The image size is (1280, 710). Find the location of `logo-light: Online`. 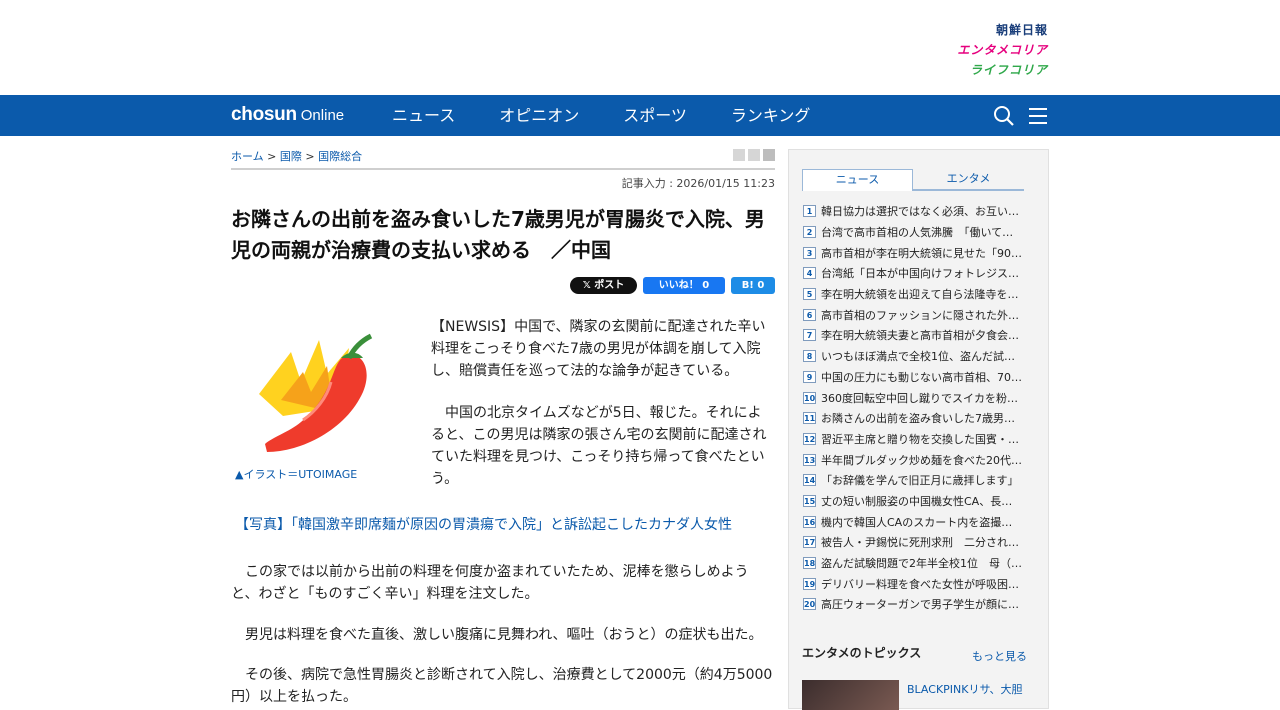

logo-light: Online is located at coordinates (322, 115).